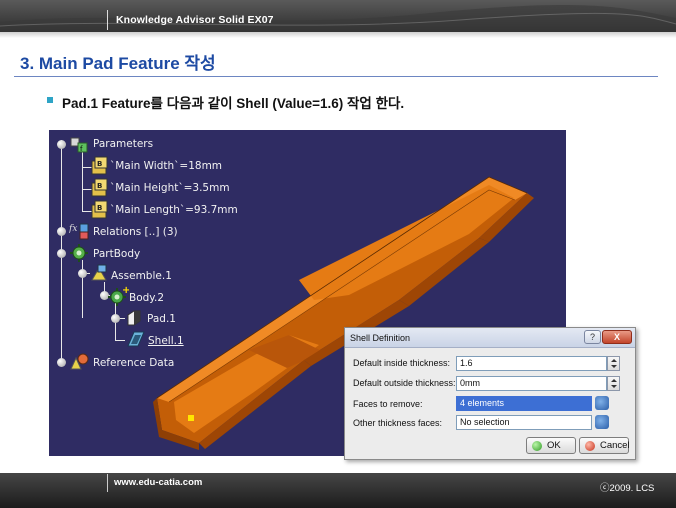  What do you see at coordinates (107, 483) in the screenshot?
I see `footer-divider` at bounding box center [107, 483].